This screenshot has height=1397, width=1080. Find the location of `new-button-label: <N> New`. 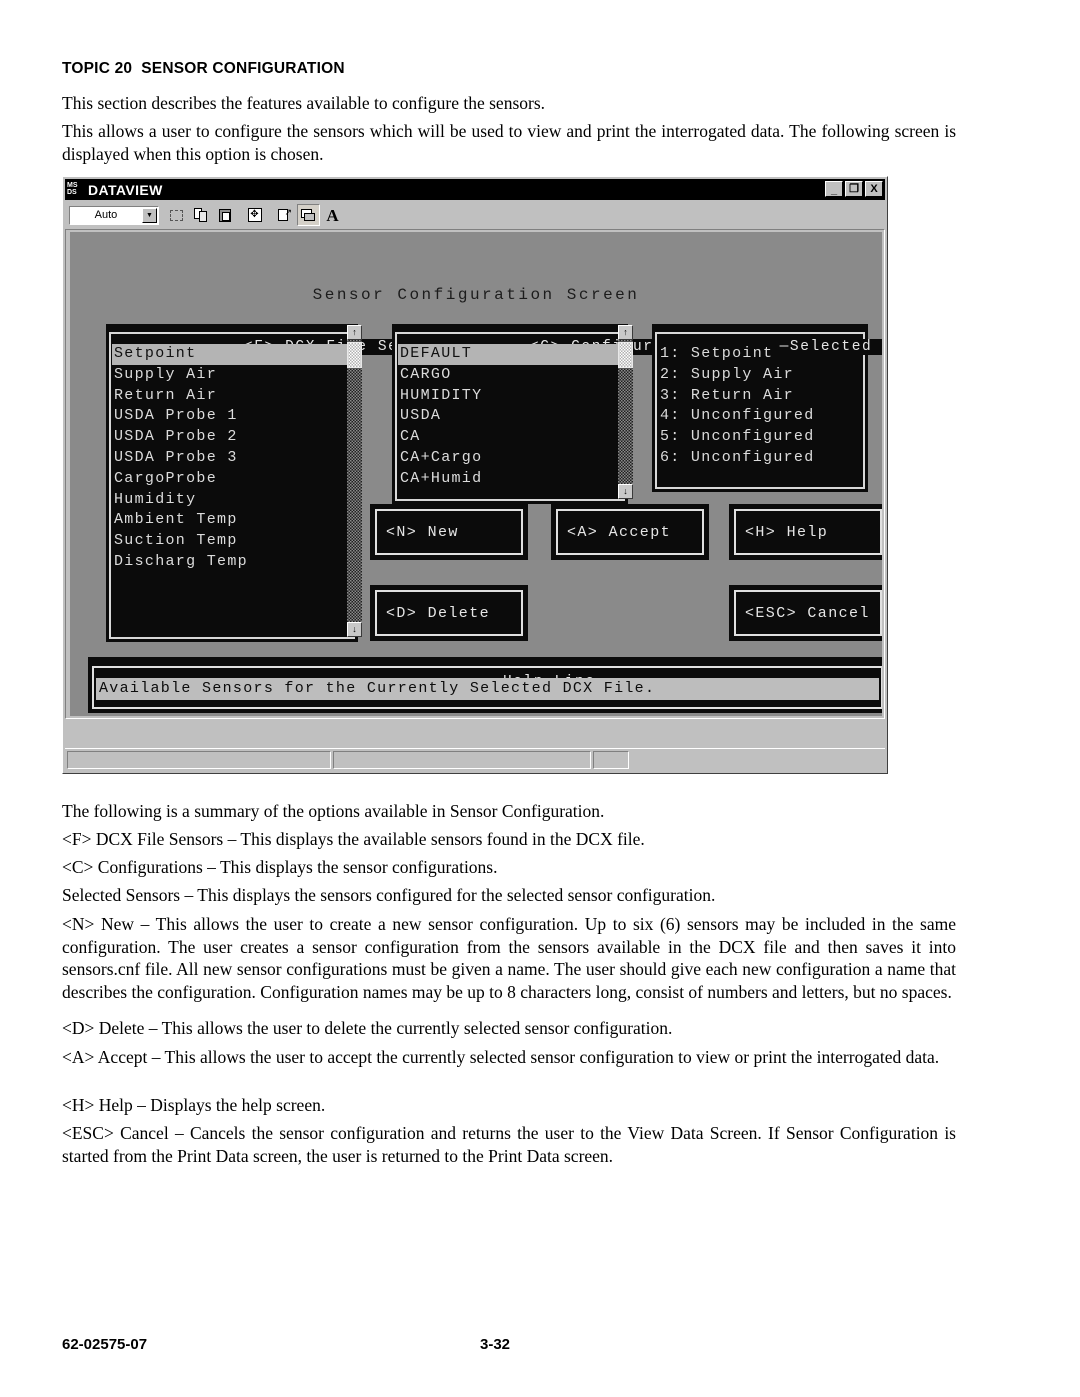

new-button-label: <N> New is located at coordinates (422, 532).